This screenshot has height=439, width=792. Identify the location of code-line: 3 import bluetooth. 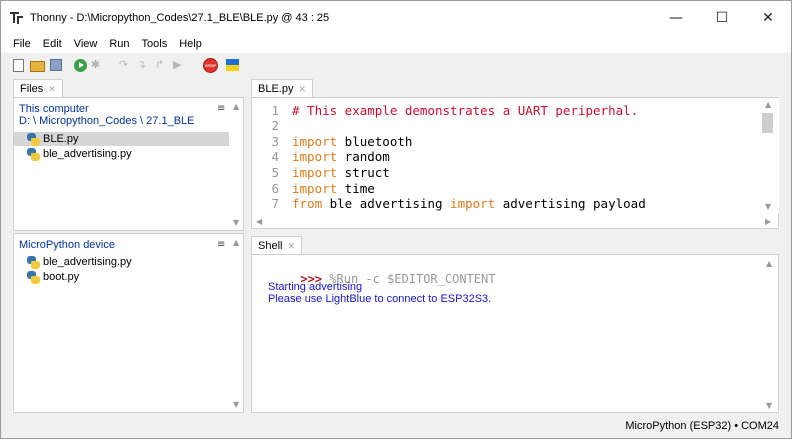
(332, 141).